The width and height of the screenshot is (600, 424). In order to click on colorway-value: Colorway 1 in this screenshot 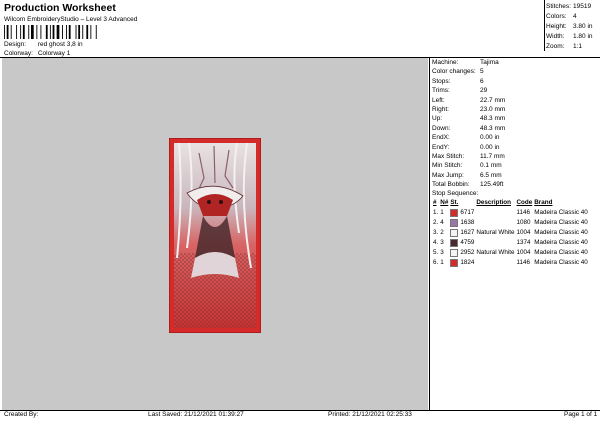, I will do `click(54, 53)`.